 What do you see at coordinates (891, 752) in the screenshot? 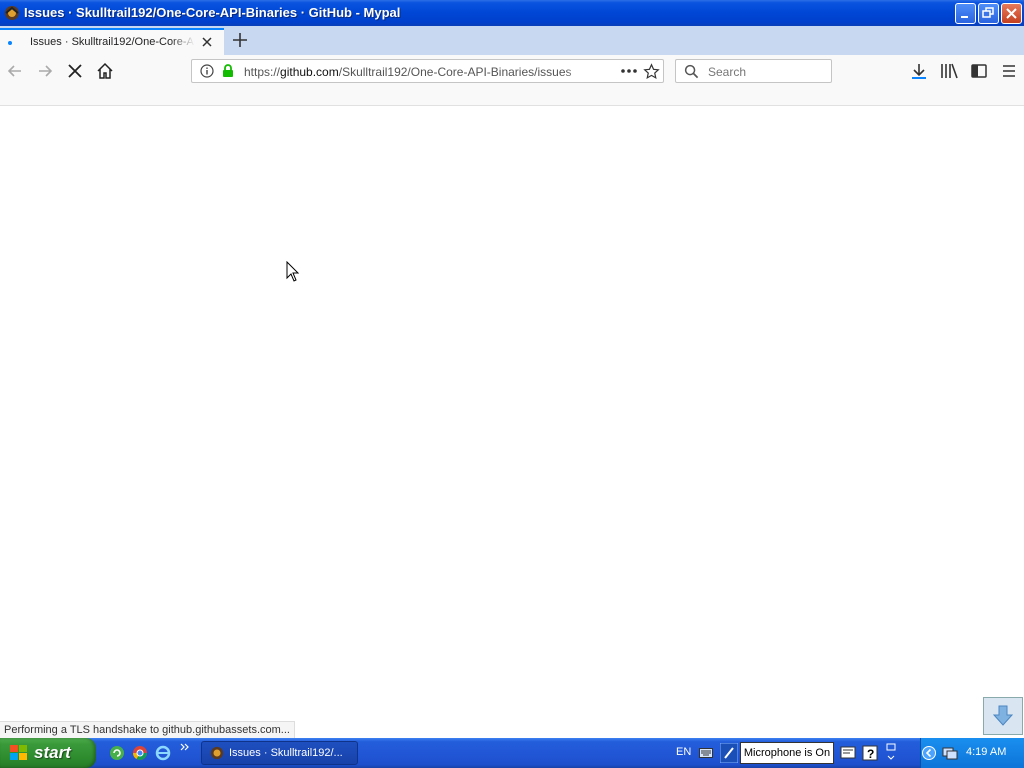
I see `language-bar-options-icon` at bounding box center [891, 752].